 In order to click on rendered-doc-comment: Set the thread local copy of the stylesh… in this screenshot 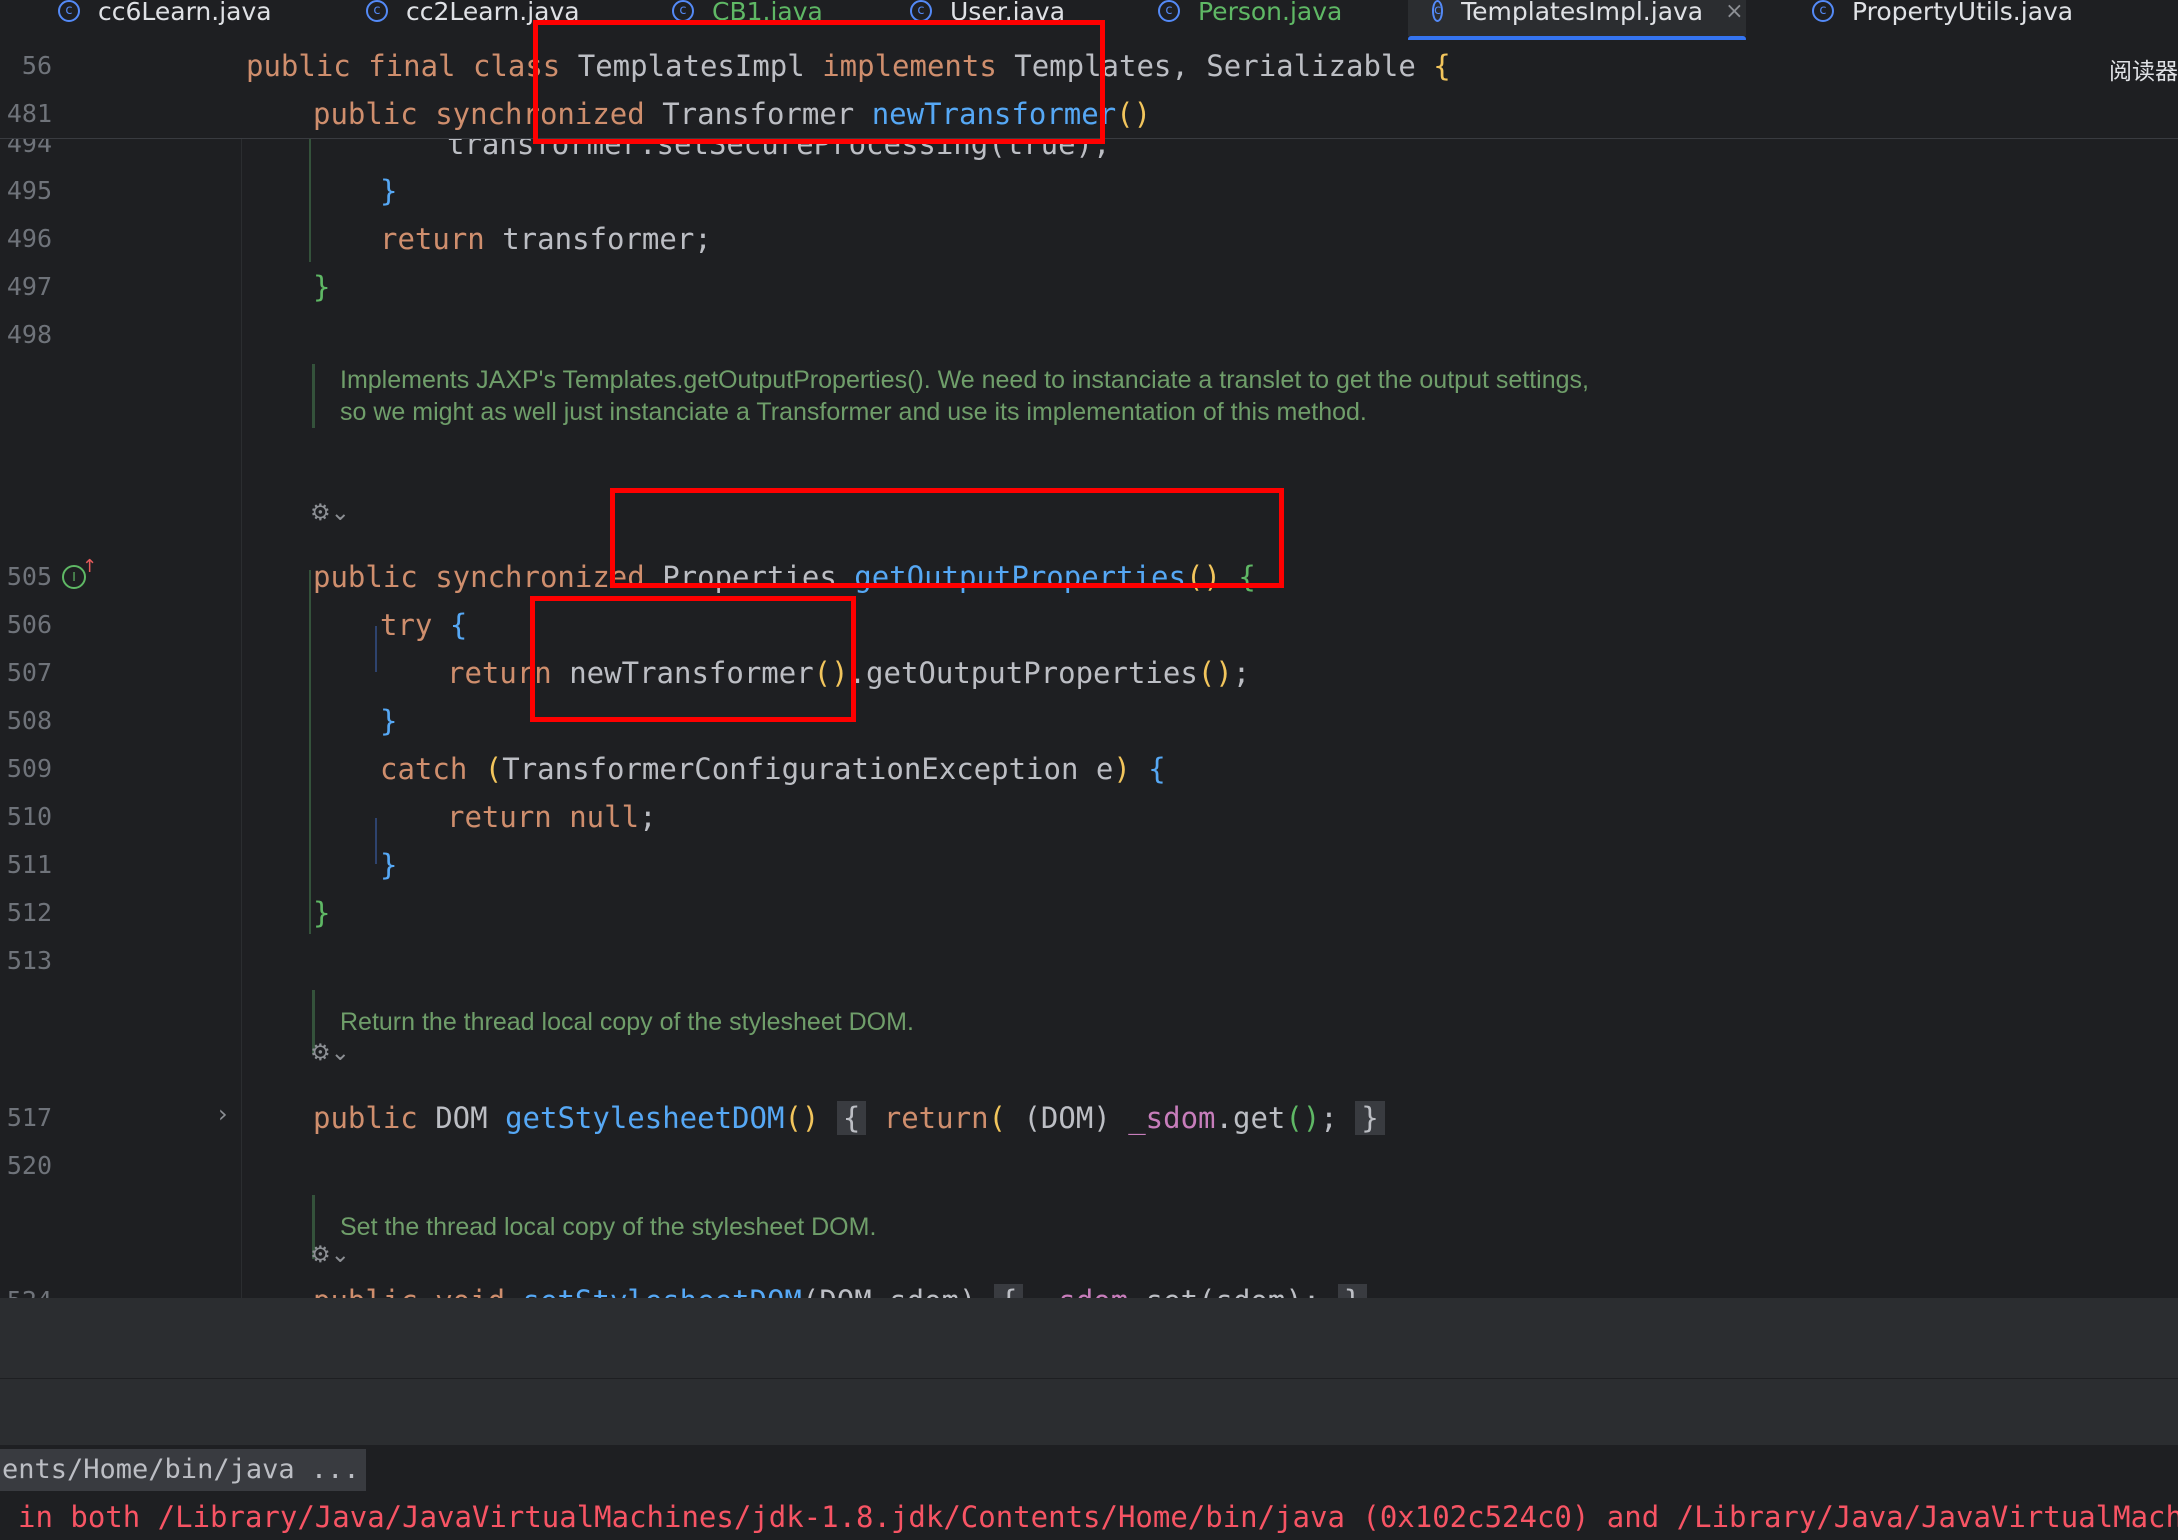, I will do `click(956, 1227)`.